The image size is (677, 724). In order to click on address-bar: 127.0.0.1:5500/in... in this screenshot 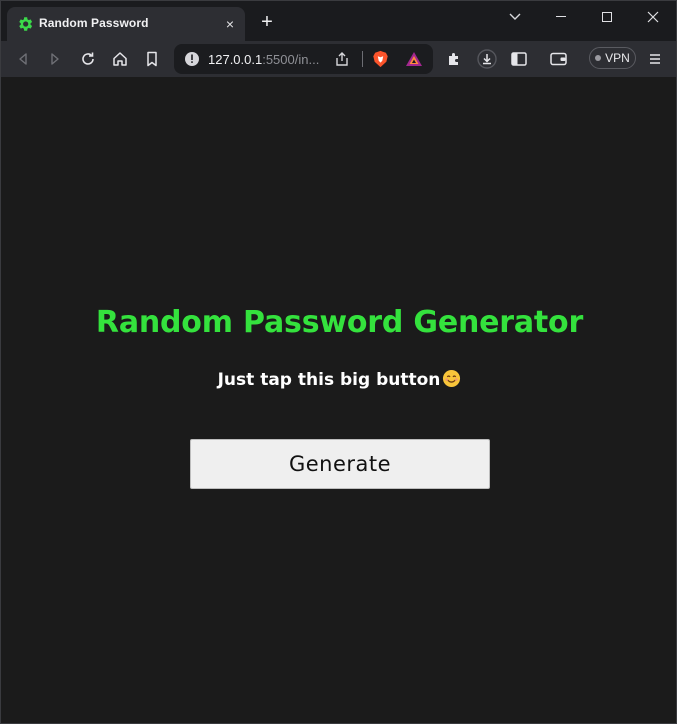, I will do `click(303, 59)`.